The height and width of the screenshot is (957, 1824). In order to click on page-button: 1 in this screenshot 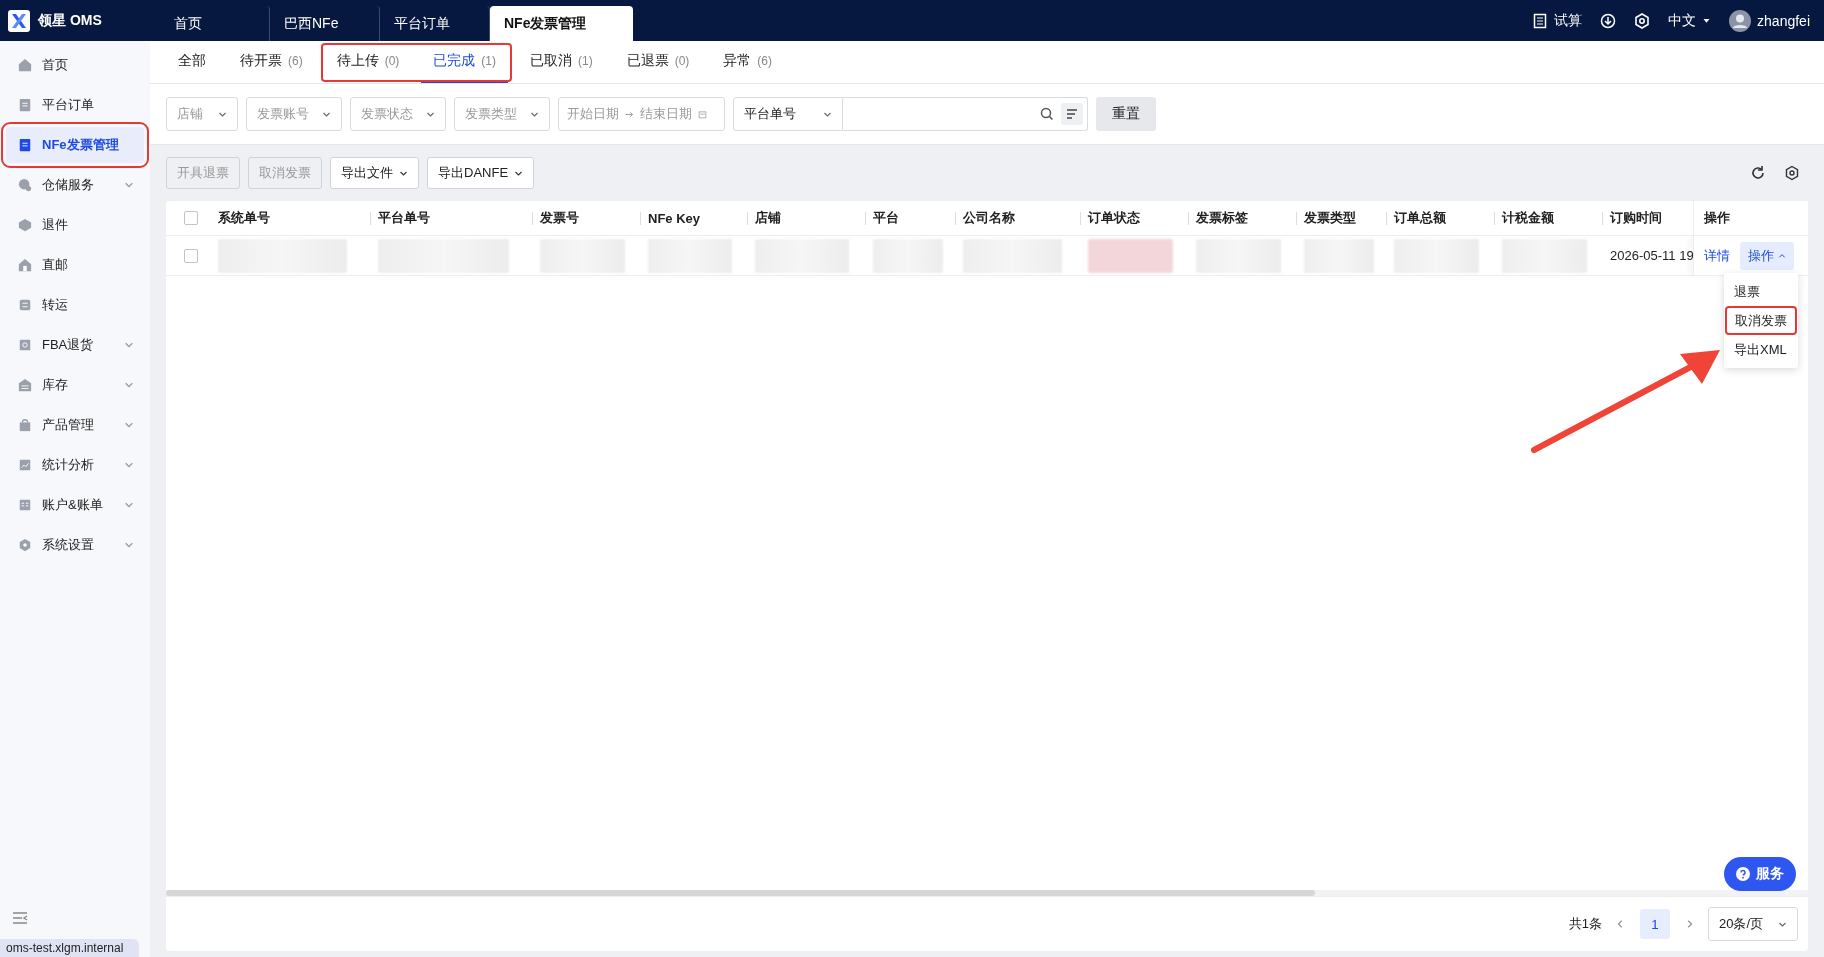, I will do `click(1655, 924)`.